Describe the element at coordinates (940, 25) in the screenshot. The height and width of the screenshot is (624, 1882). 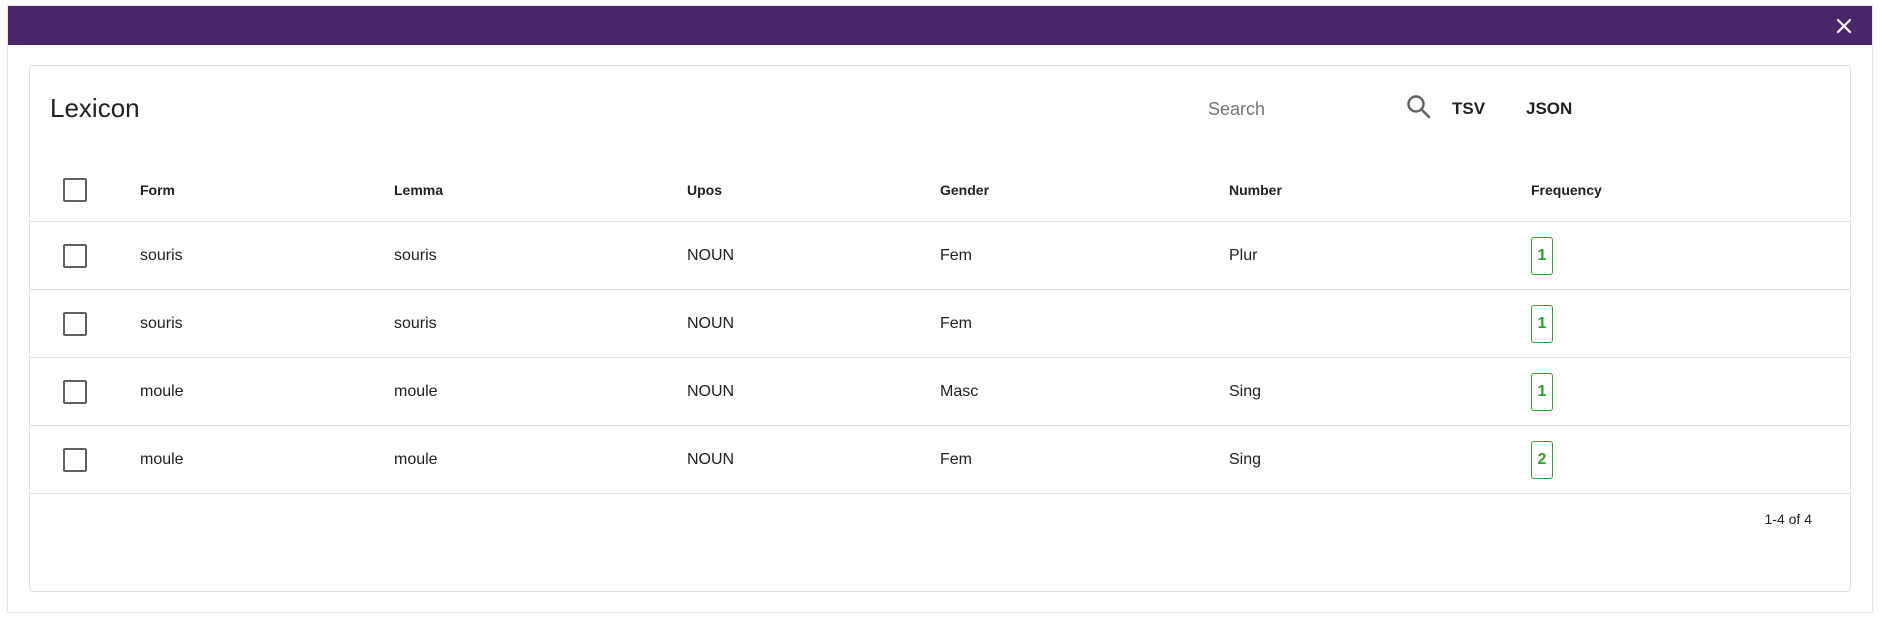
I see `dialog-title-bar` at that location.